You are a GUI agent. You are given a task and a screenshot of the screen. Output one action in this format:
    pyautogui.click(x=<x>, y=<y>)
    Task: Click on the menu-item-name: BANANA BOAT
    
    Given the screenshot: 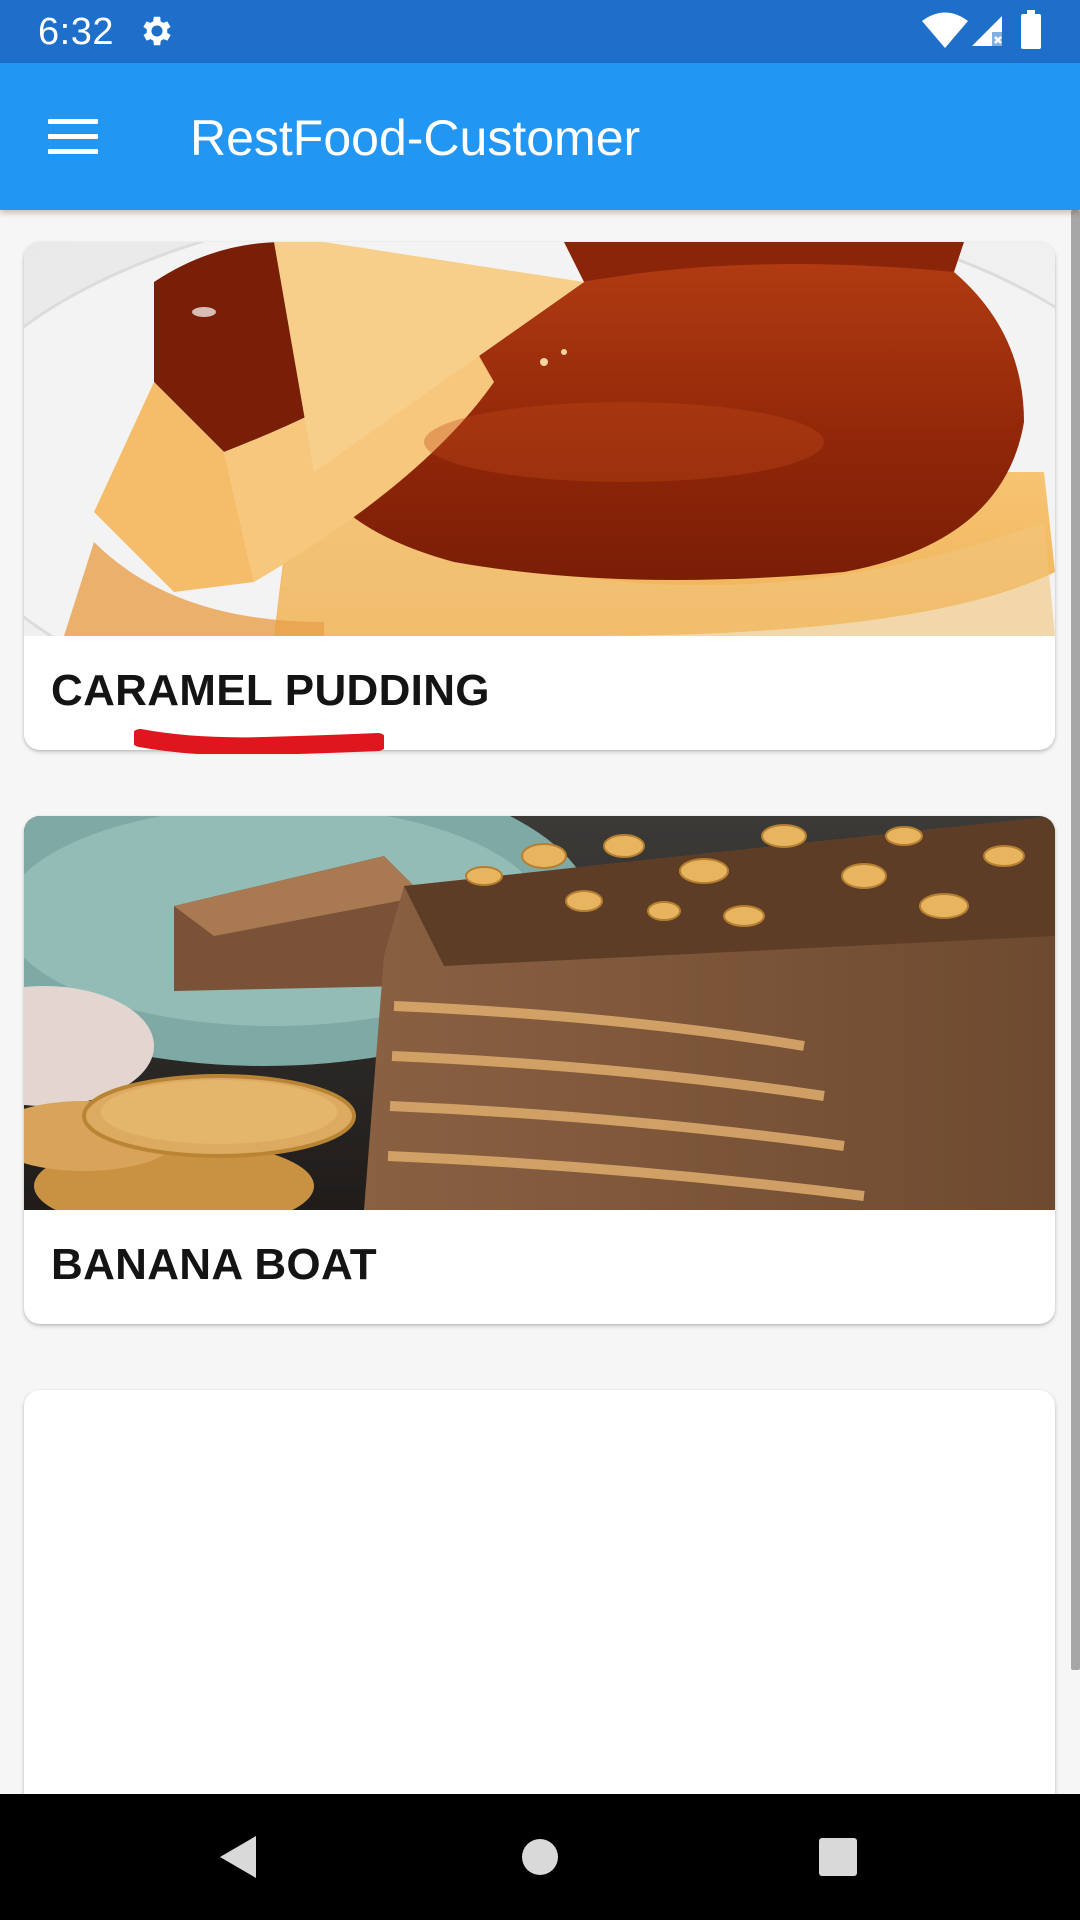 What is the action you would take?
    pyautogui.click(x=214, y=1264)
    